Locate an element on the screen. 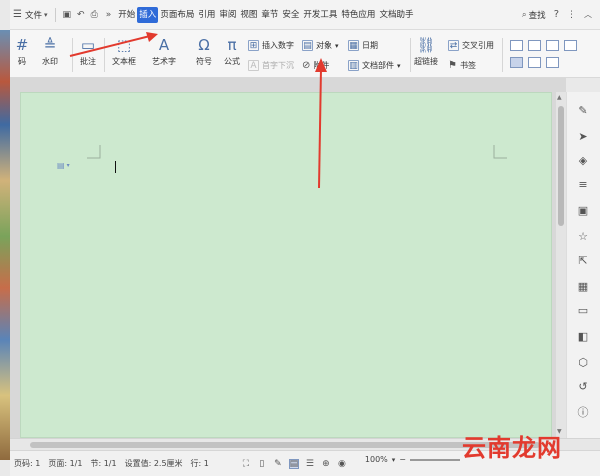 The width and height of the screenshot is (600, 476). drop-cap-icon: A is located at coordinates (253, 65).